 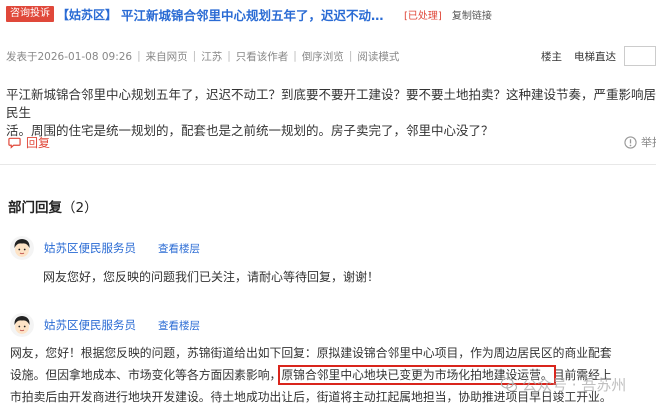 What do you see at coordinates (333, 325) in the screenshot?
I see `department-reply: 姑苏区便民服务员 查看楼层` at bounding box center [333, 325].